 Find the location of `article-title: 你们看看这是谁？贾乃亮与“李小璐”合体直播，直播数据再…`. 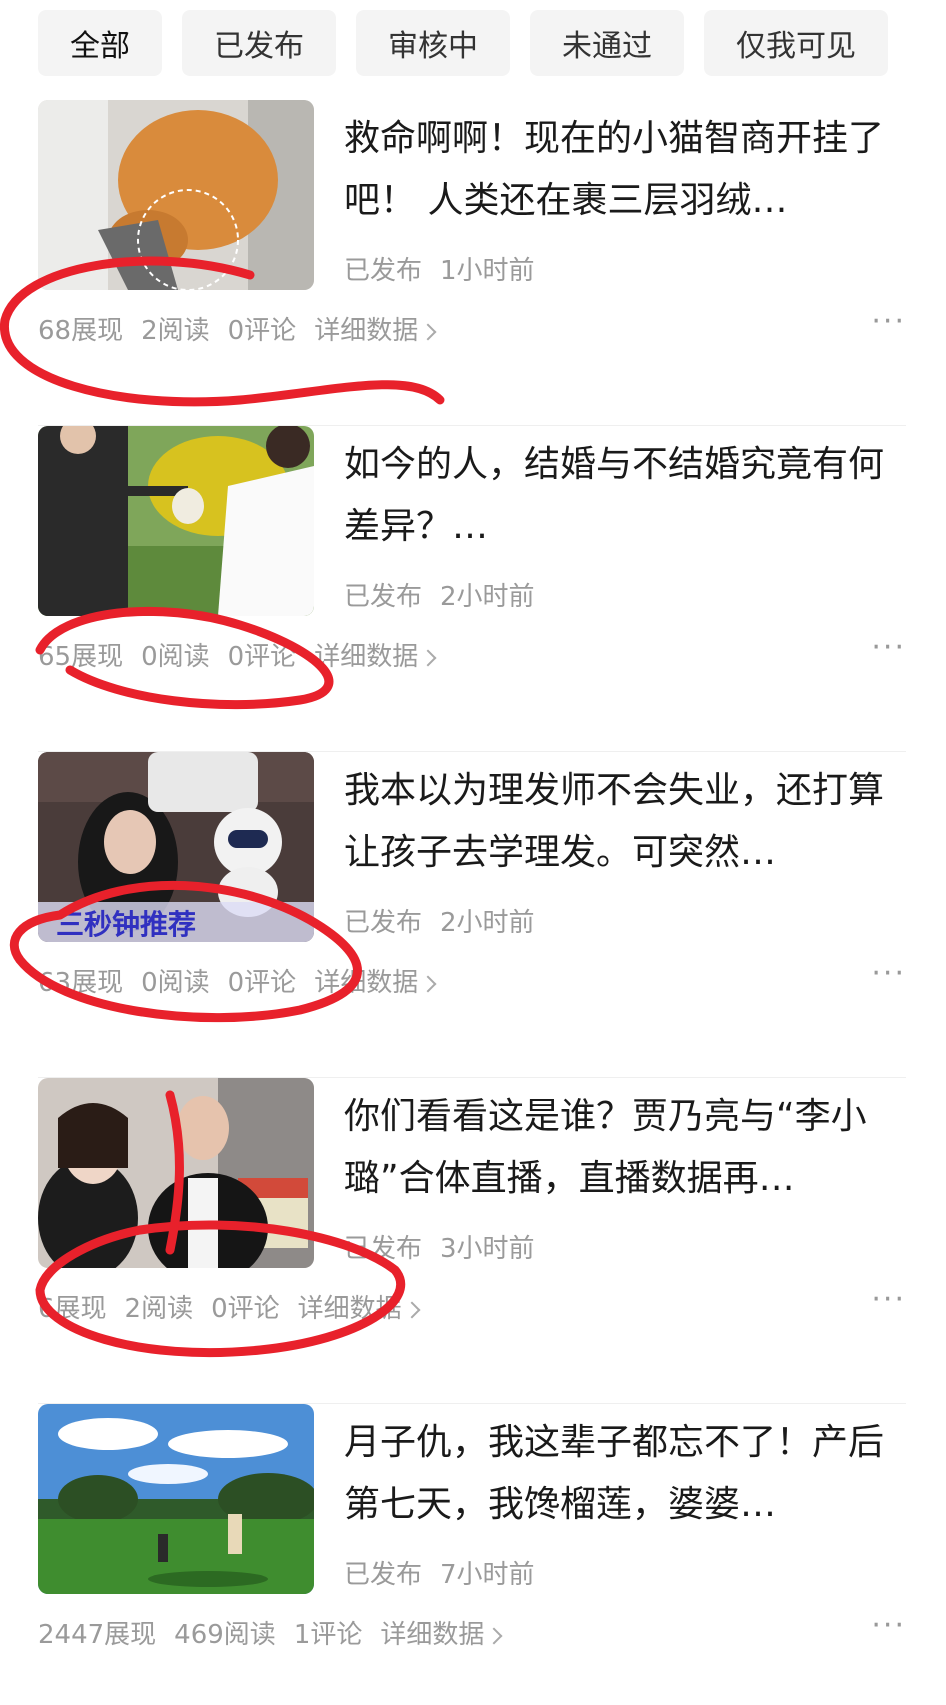

article-title: 你们看看这是谁？贾乃亮与“李小璐”合体直播，直播数据再… is located at coordinates (624, 1148).